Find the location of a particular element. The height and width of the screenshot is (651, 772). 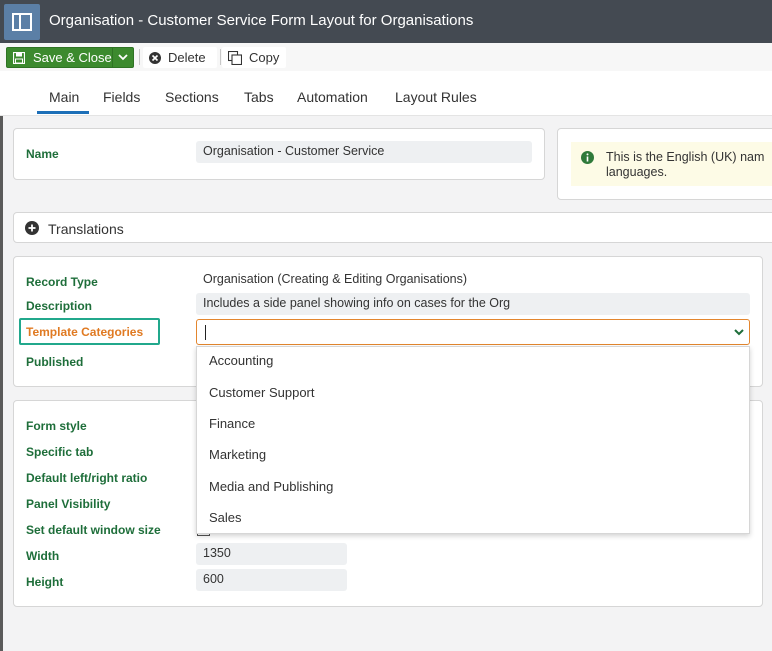

dropdown-option: Sales is located at coordinates (225, 517).